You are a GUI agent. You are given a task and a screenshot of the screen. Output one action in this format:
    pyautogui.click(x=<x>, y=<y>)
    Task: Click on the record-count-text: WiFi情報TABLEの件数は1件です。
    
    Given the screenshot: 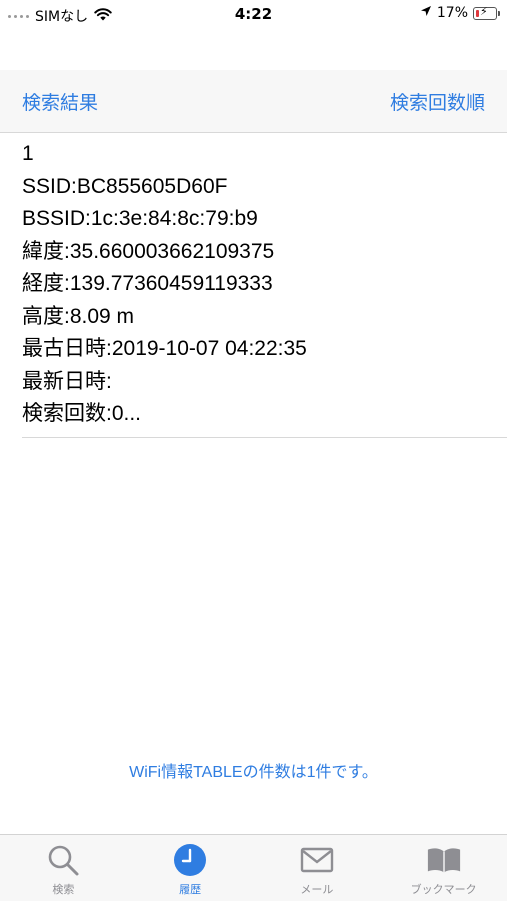 What is the action you would take?
    pyautogui.click(x=253, y=772)
    